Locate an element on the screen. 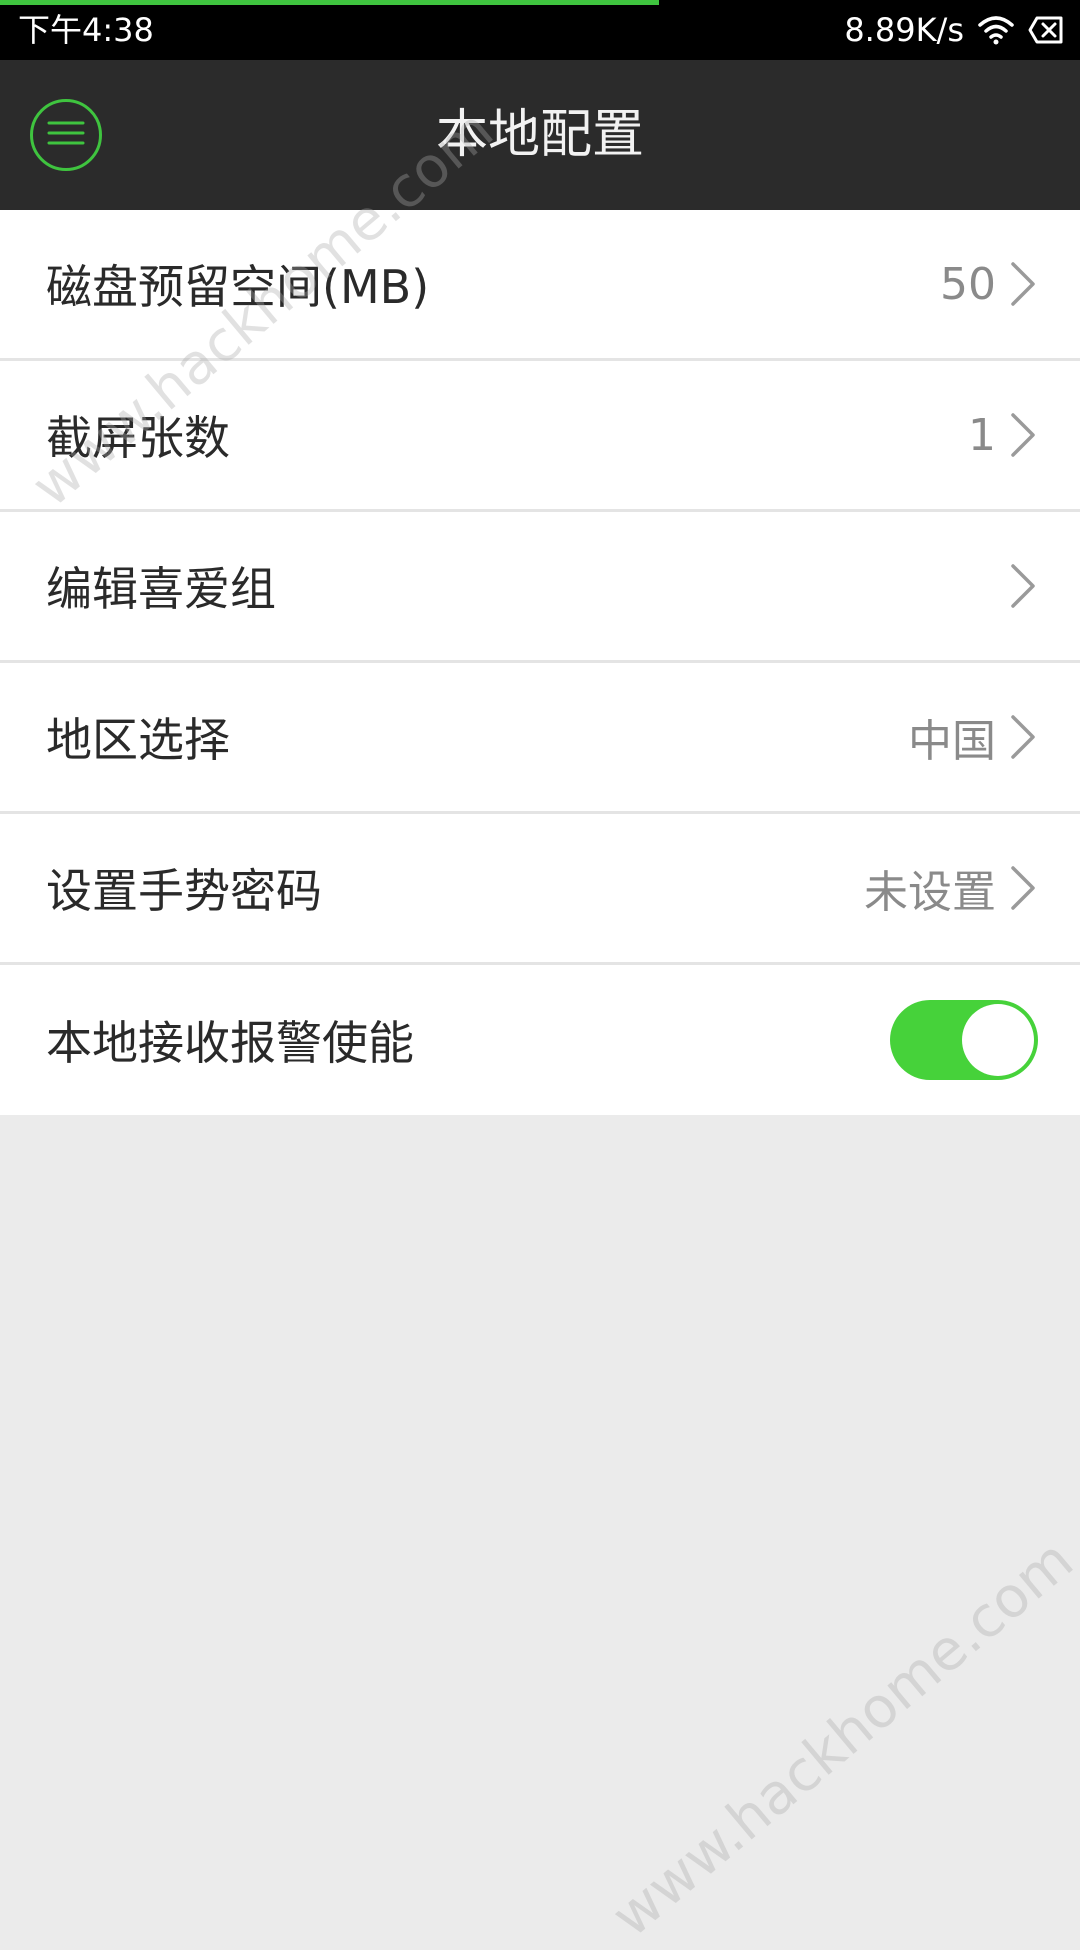  setting-value-group: 50 is located at coordinates (989, 284).